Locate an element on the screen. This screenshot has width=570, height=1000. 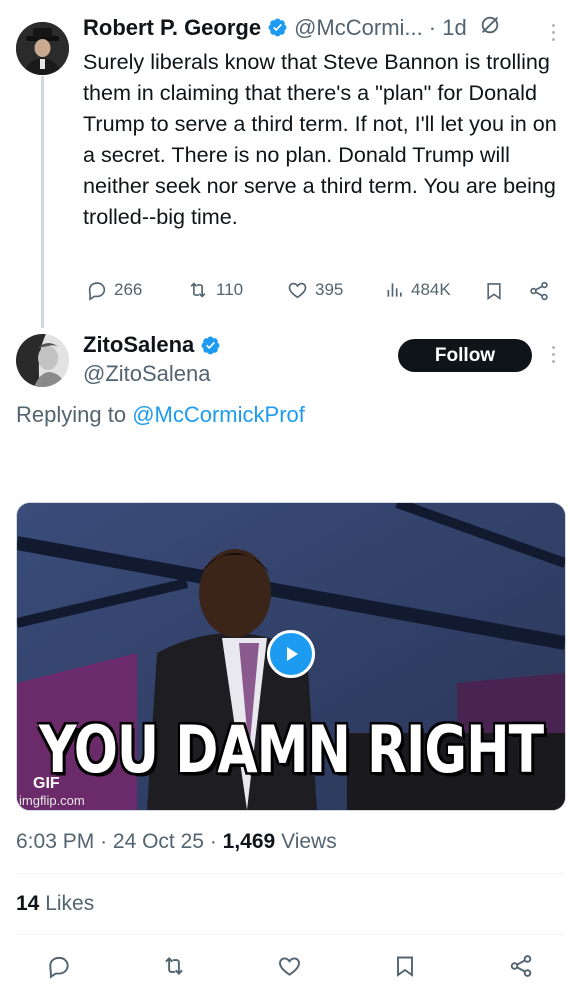
reply-count: 266 is located at coordinates (128, 289).